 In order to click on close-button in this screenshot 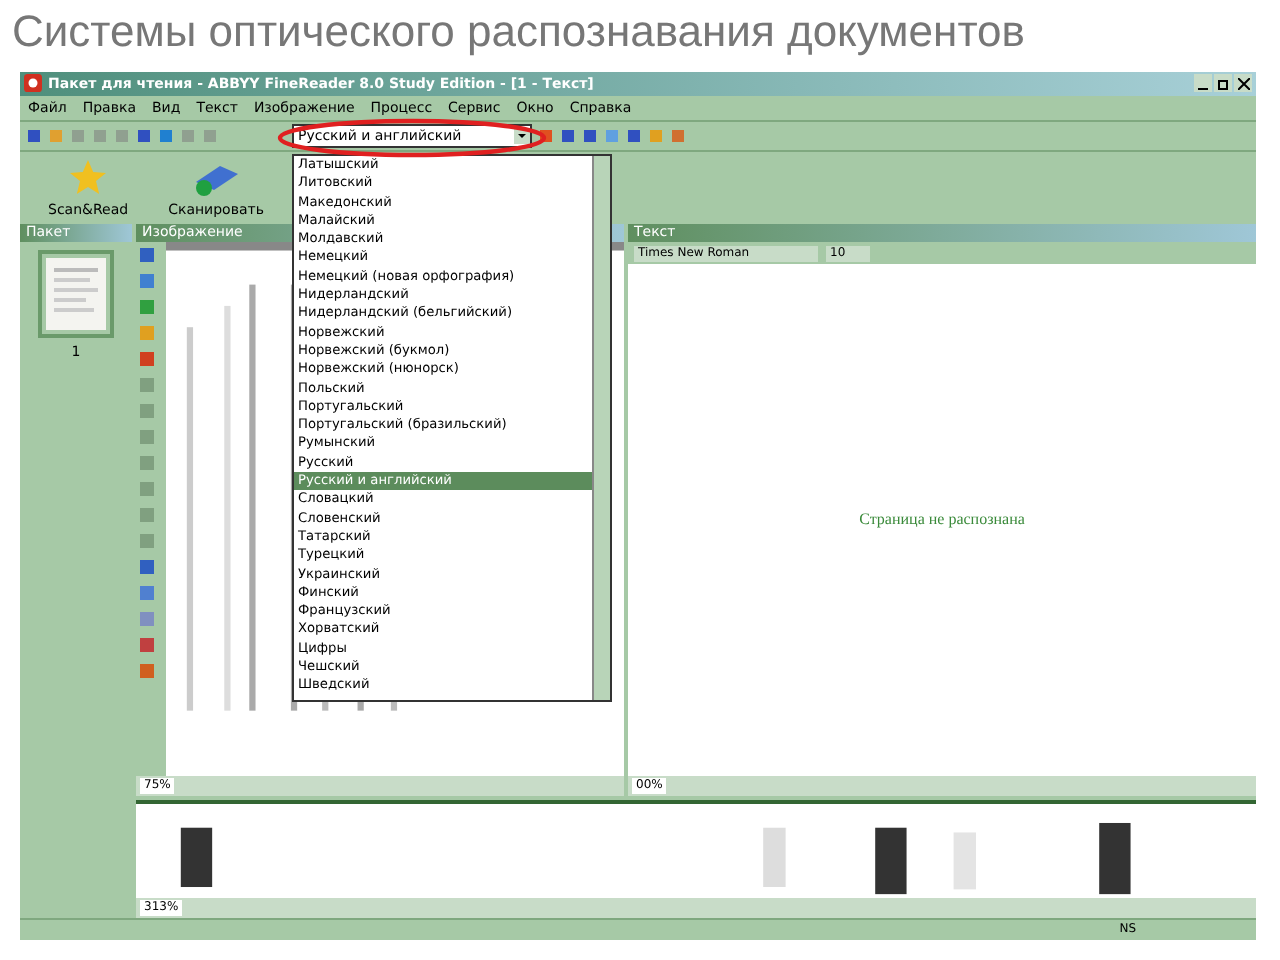, I will do `click(1243, 83)`.